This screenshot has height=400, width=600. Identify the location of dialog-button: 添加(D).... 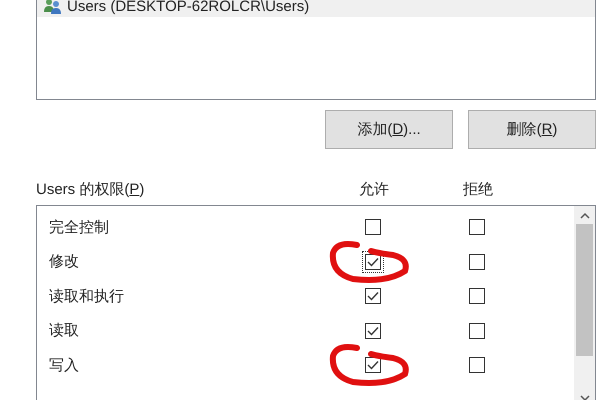
(389, 129).